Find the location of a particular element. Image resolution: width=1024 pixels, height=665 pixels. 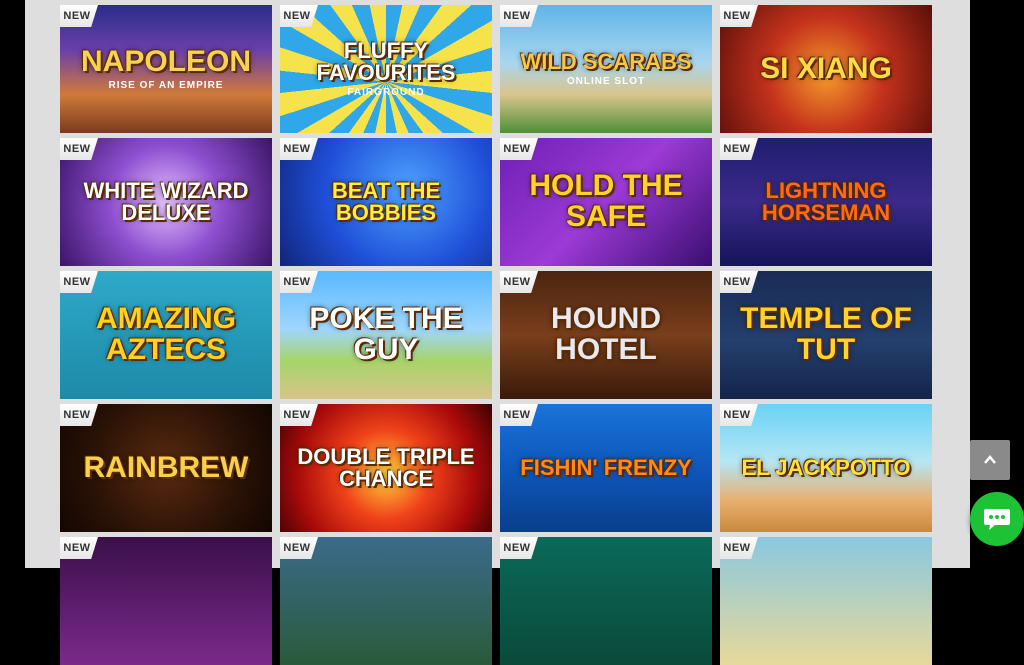

game-title: LIGHTNING HORSEMAN is located at coordinates (826, 201).